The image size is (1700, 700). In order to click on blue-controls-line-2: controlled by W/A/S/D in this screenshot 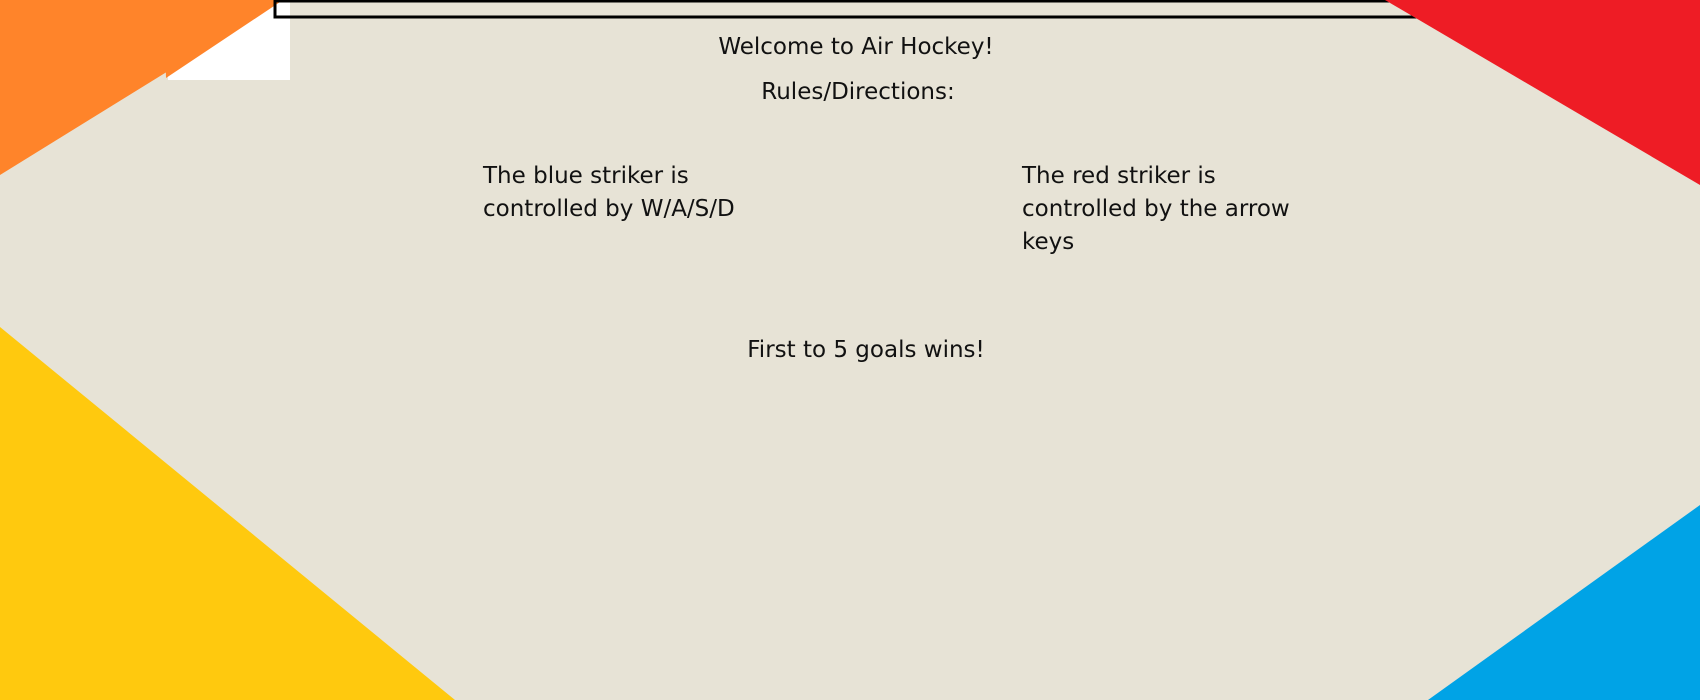, I will do `click(609, 209)`.